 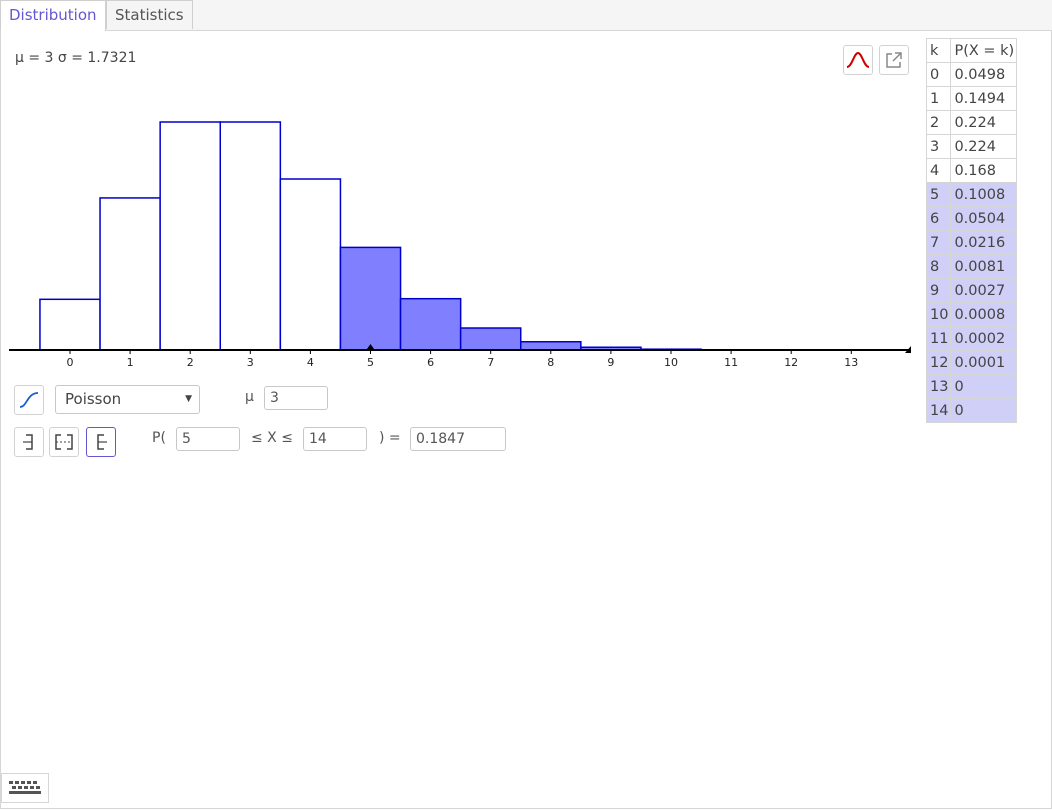 I want to click on table-cell-k: 3, so click(x=938, y=146).